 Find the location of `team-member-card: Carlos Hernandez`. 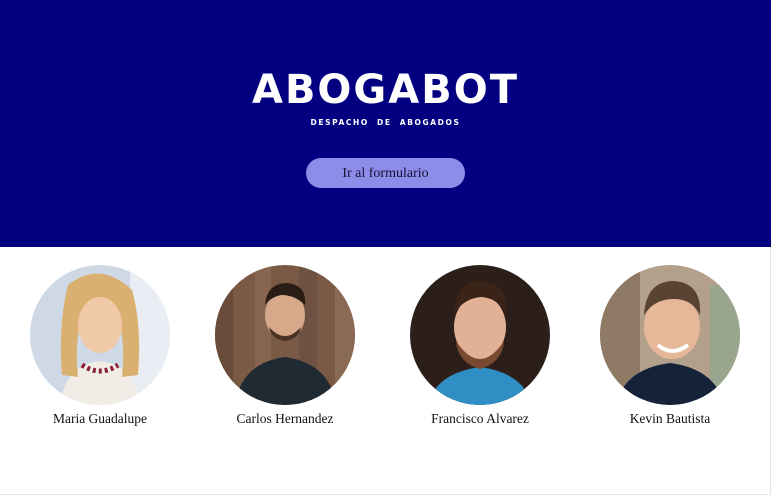

team-member-card: Carlos Hernandez is located at coordinates (285, 345).